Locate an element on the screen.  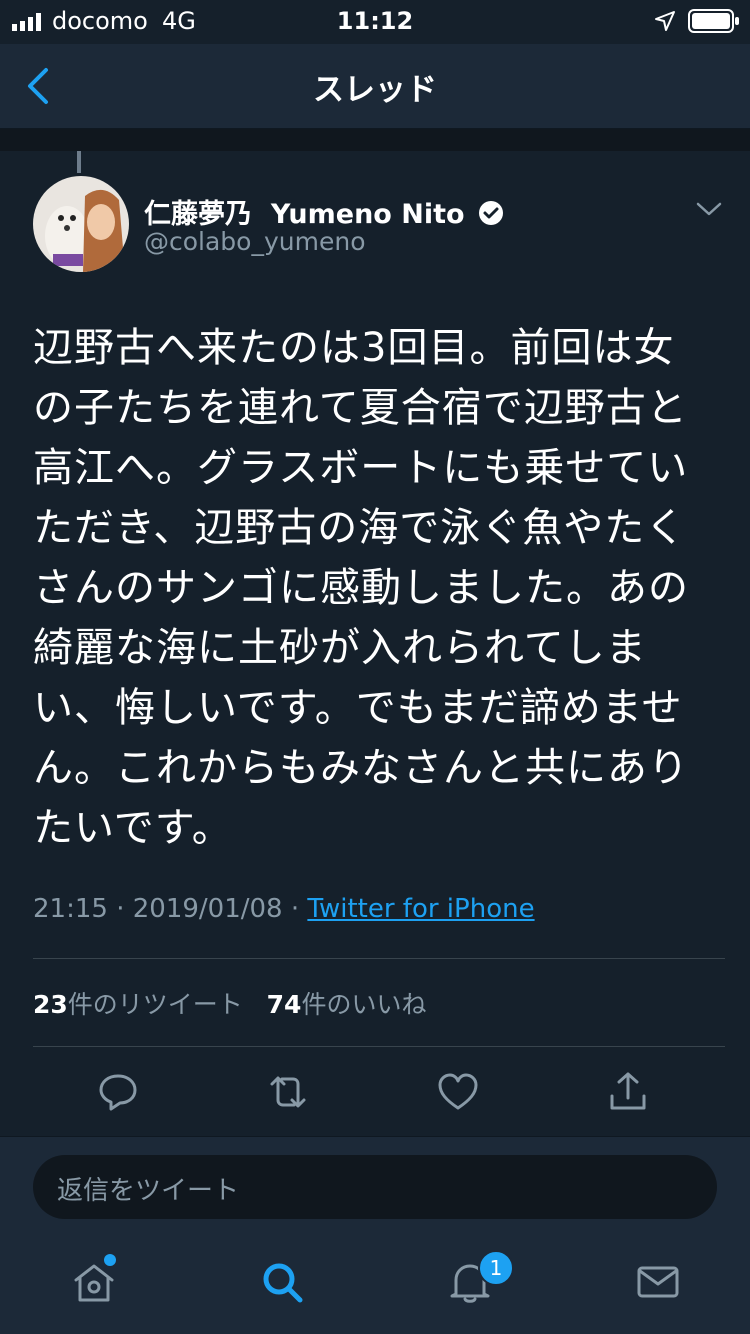
tweet-stats: 23件のリツイート 74件のいいね is located at coordinates (229, 1003).